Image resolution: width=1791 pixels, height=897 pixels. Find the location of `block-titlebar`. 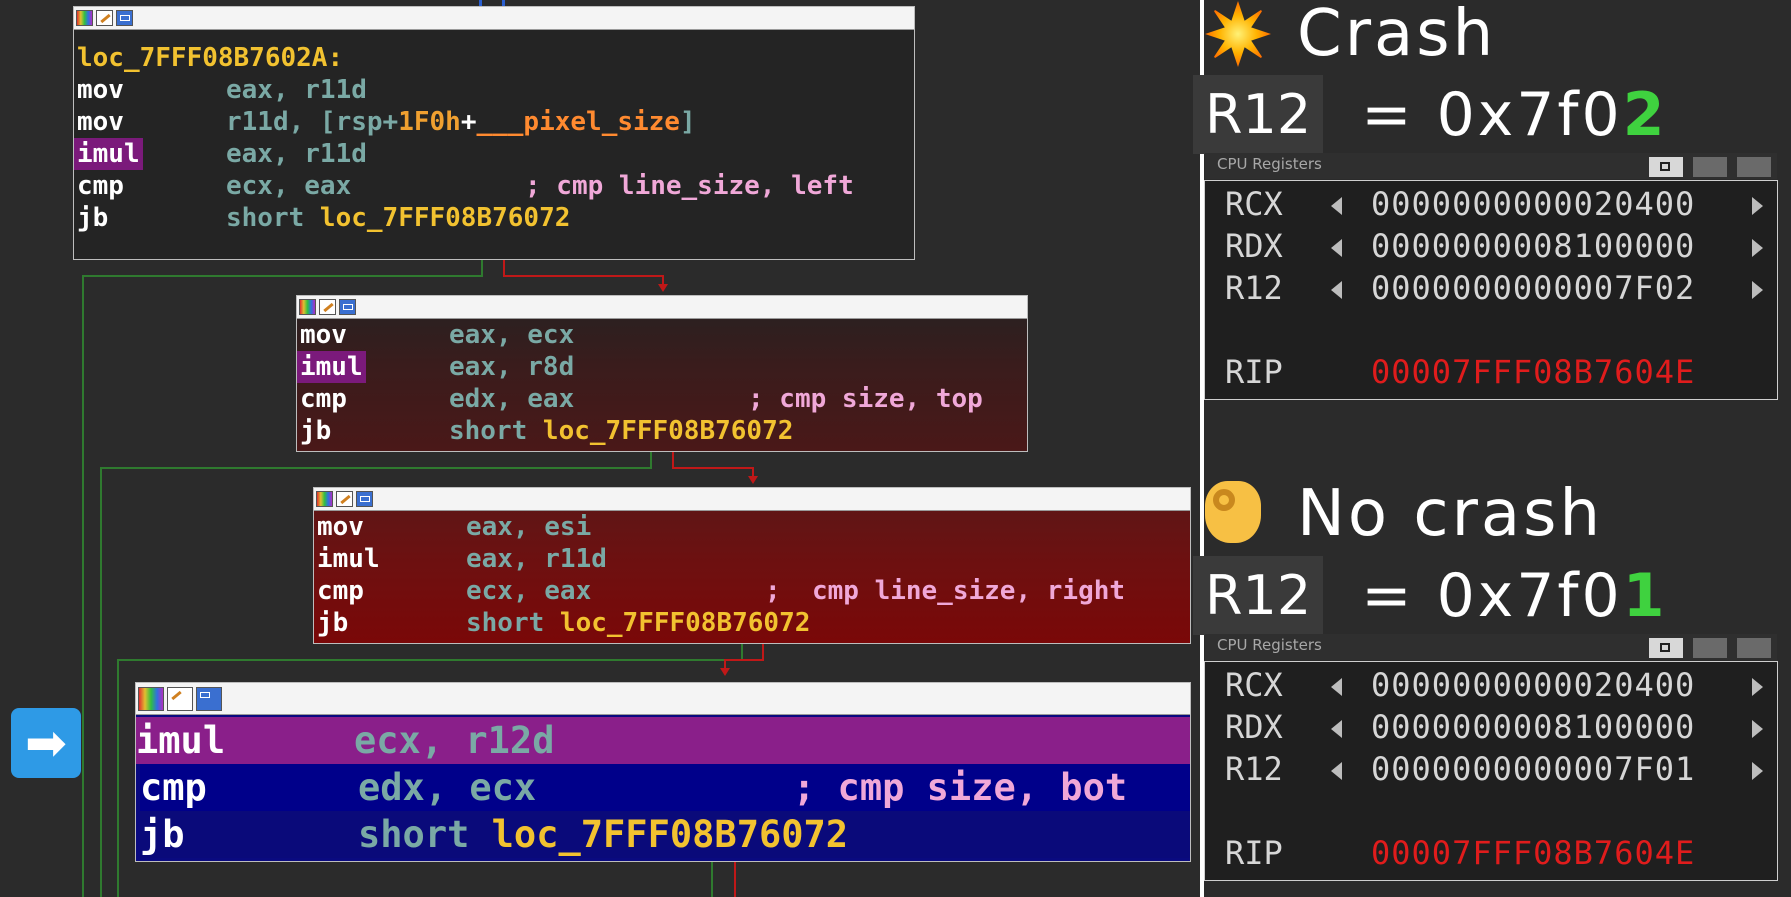

block-titlebar is located at coordinates (662, 307).